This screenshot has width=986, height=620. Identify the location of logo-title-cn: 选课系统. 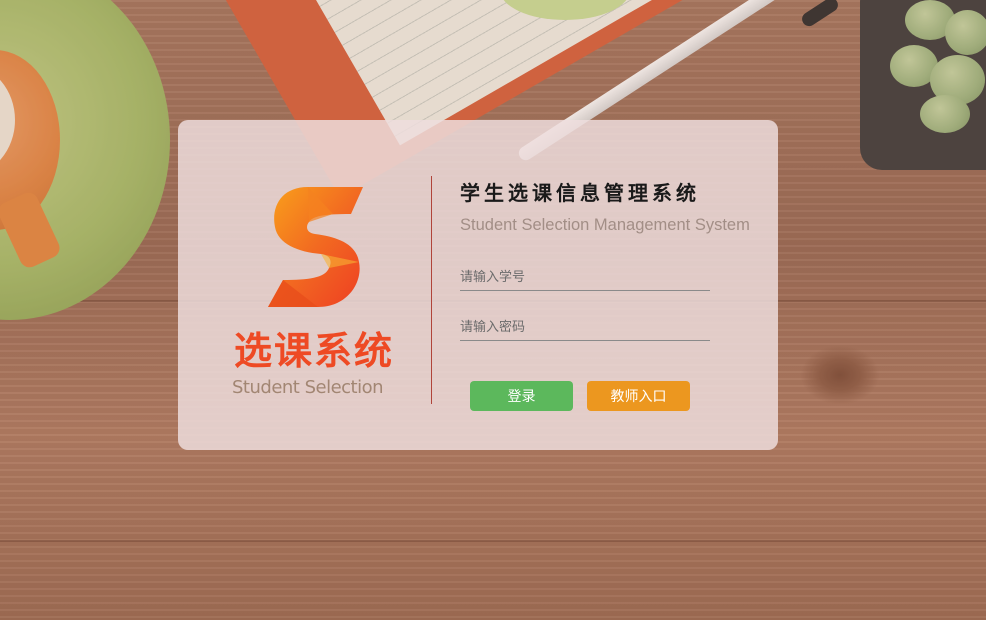
(314, 351).